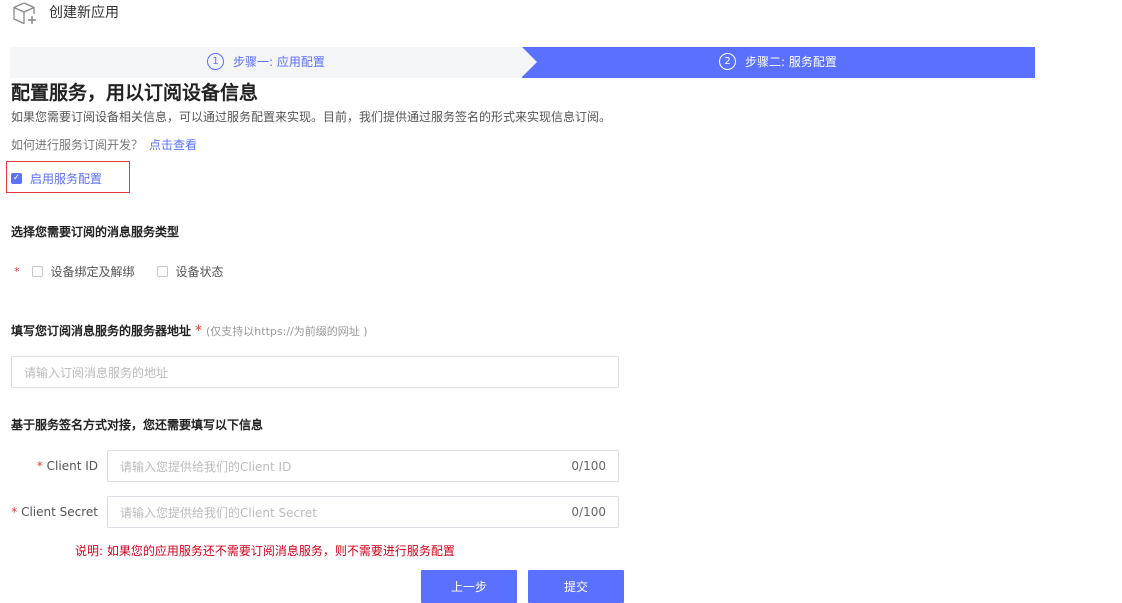  I want to click on client-id-label: * Client ID, so click(64, 466).